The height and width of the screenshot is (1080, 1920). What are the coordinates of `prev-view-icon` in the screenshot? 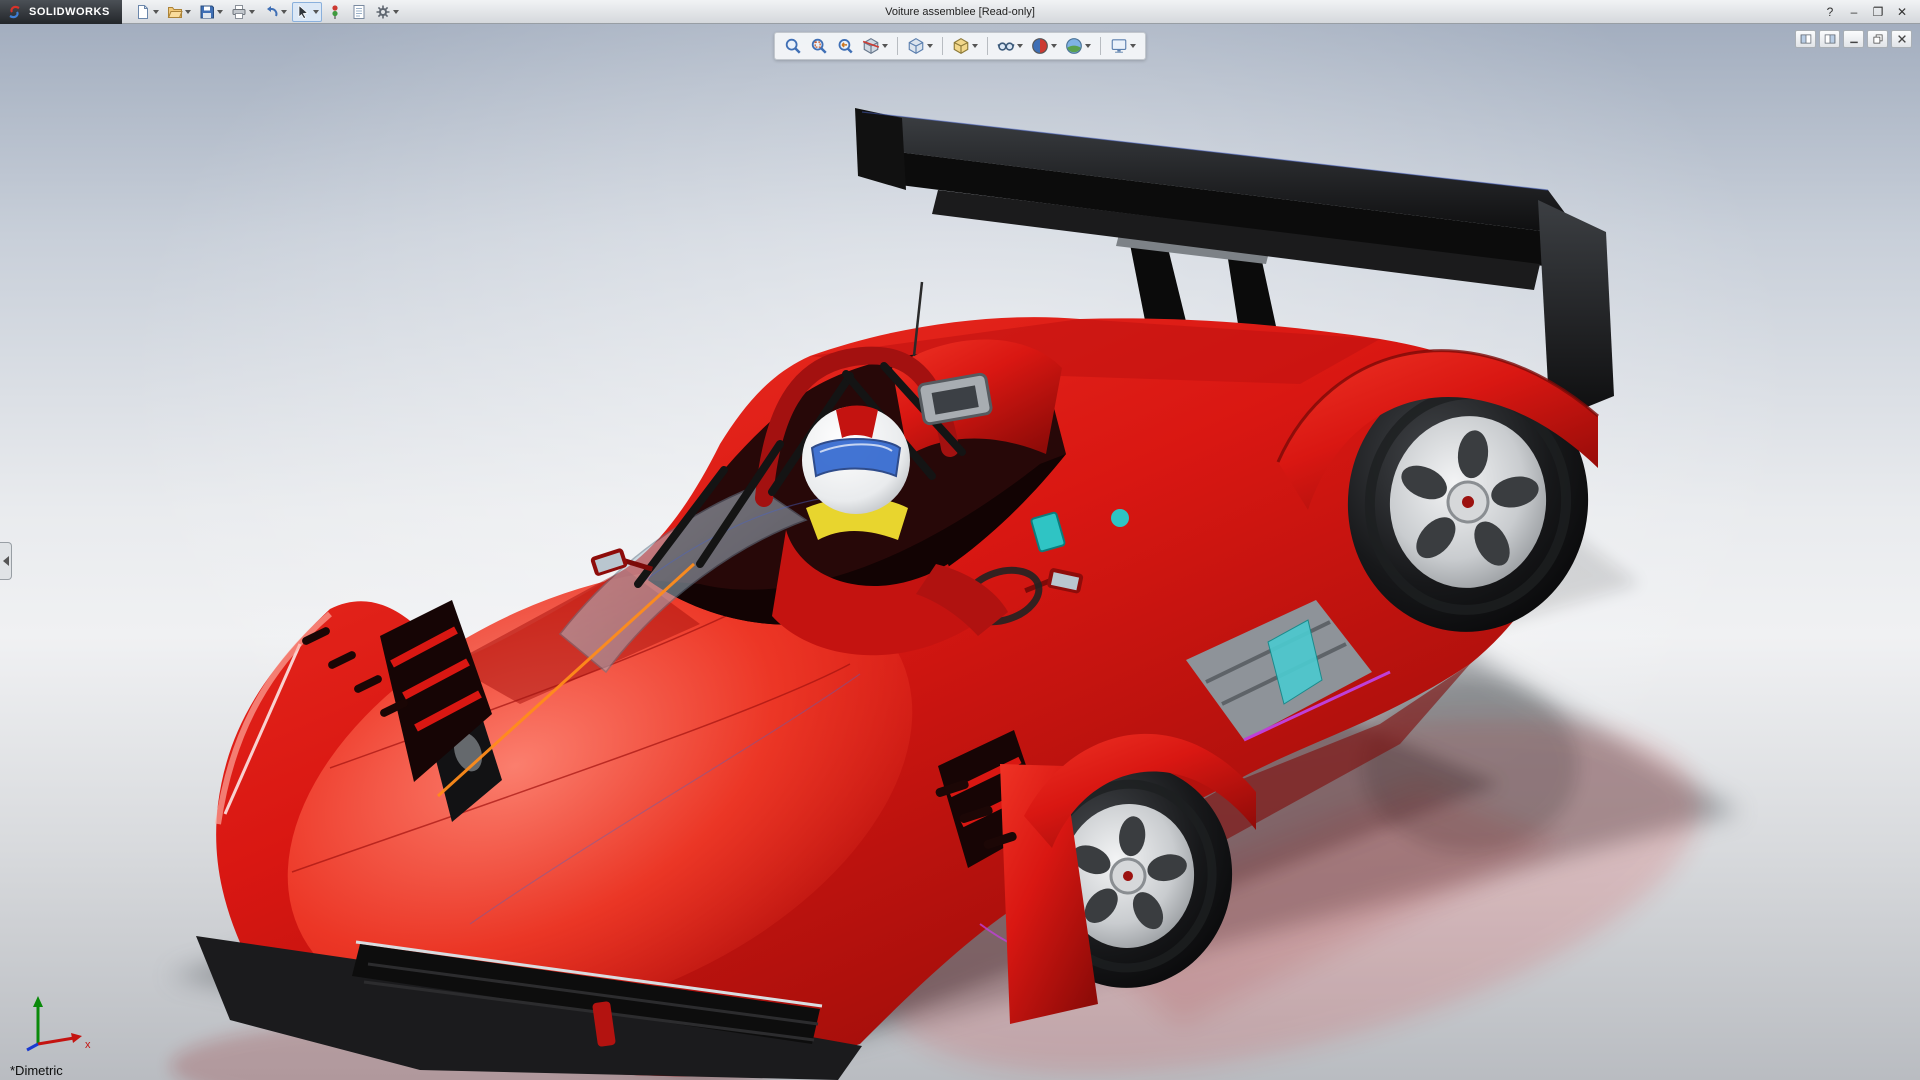 It's located at (845, 46).